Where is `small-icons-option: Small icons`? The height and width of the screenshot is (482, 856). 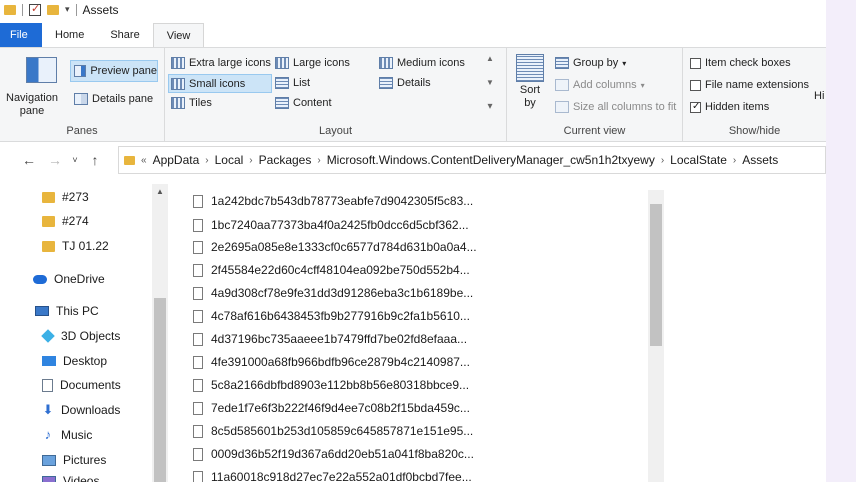
small-icons-option: Small icons is located at coordinates (220, 83).